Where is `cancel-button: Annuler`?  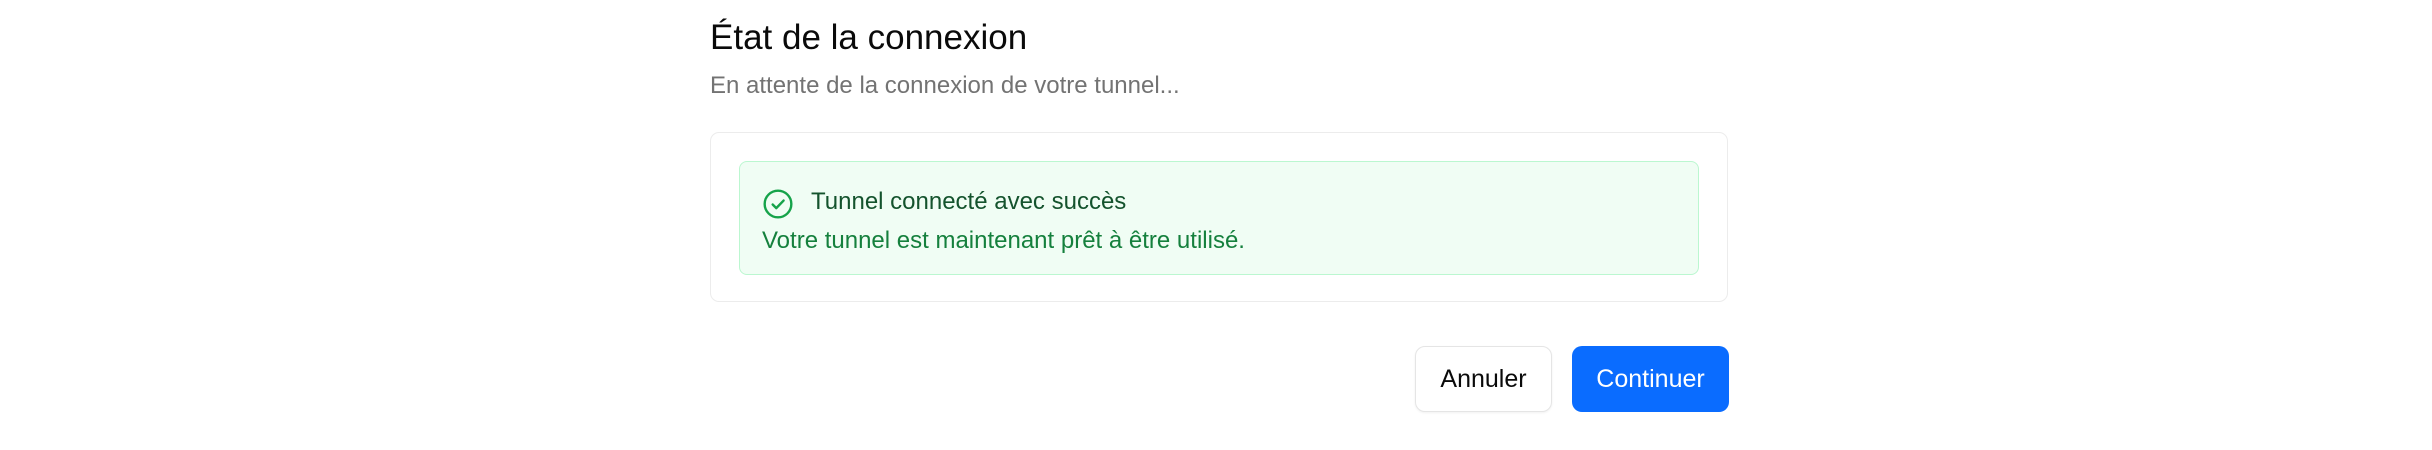 cancel-button: Annuler is located at coordinates (1483, 379).